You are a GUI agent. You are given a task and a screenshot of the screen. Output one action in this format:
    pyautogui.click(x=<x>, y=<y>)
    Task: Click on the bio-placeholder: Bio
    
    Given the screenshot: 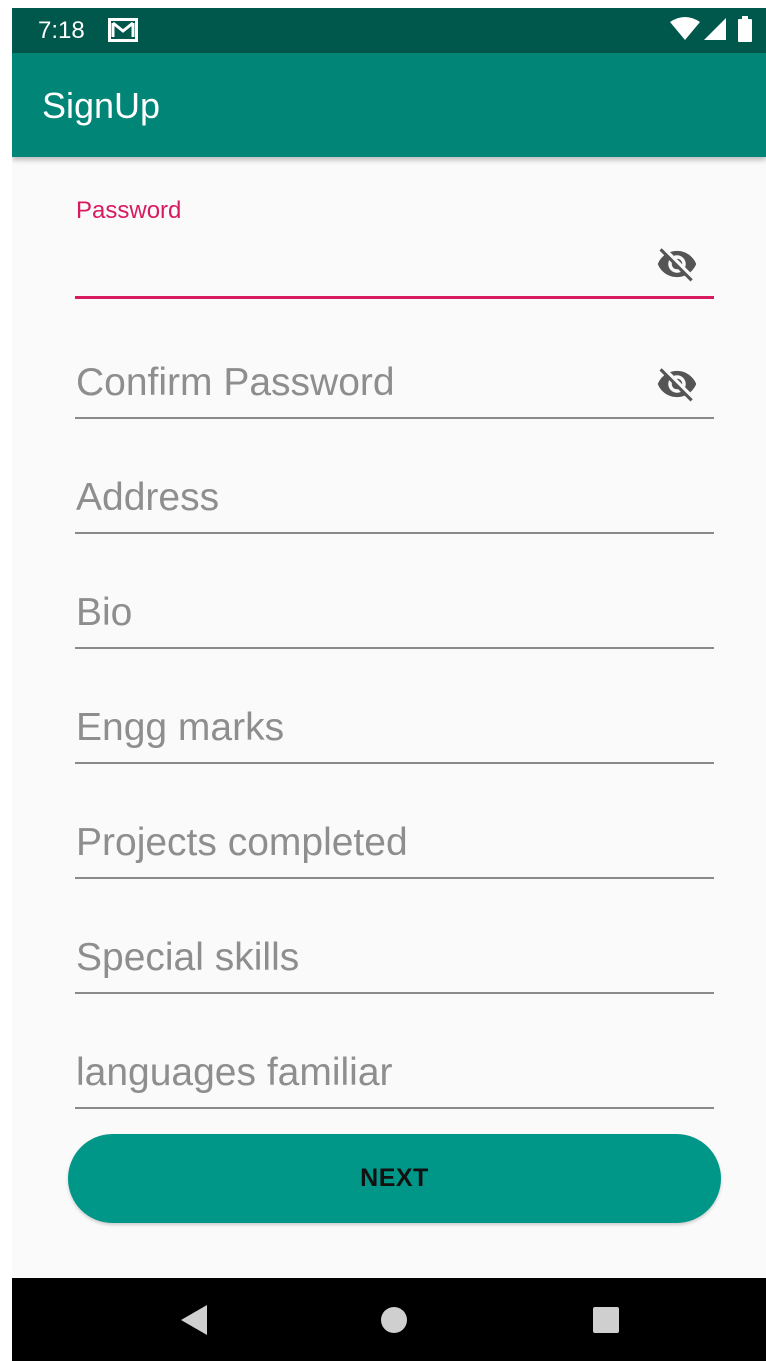 What is the action you would take?
    pyautogui.click(x=104, y=612)
    